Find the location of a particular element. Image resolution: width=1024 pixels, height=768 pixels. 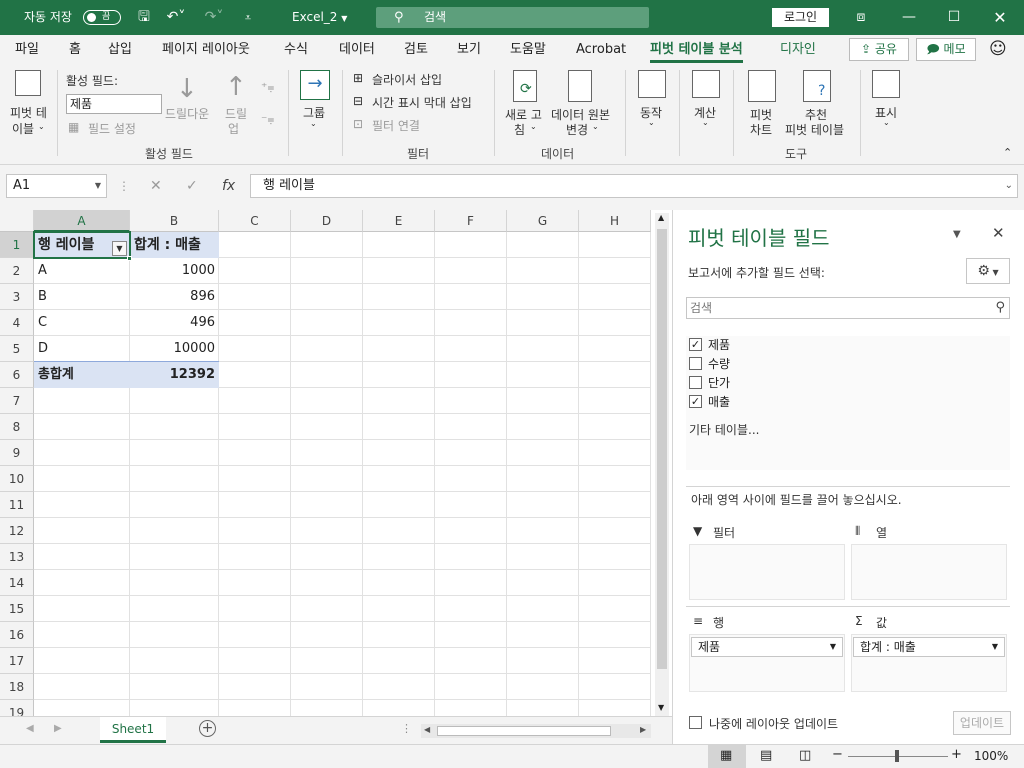

smiley-feedback-icon: ☺ is located at coordinates (998, 49).